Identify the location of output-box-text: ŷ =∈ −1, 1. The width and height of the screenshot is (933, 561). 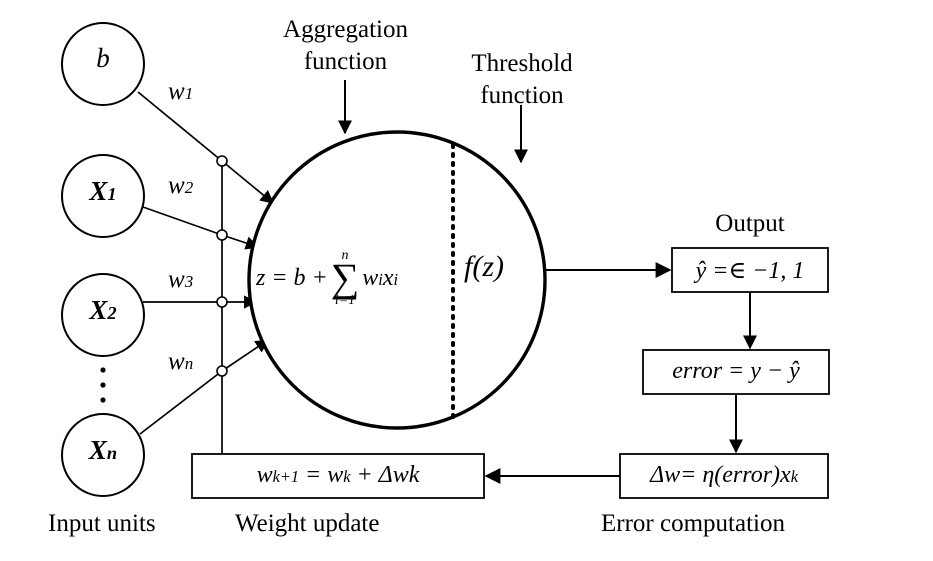
(750, 271).